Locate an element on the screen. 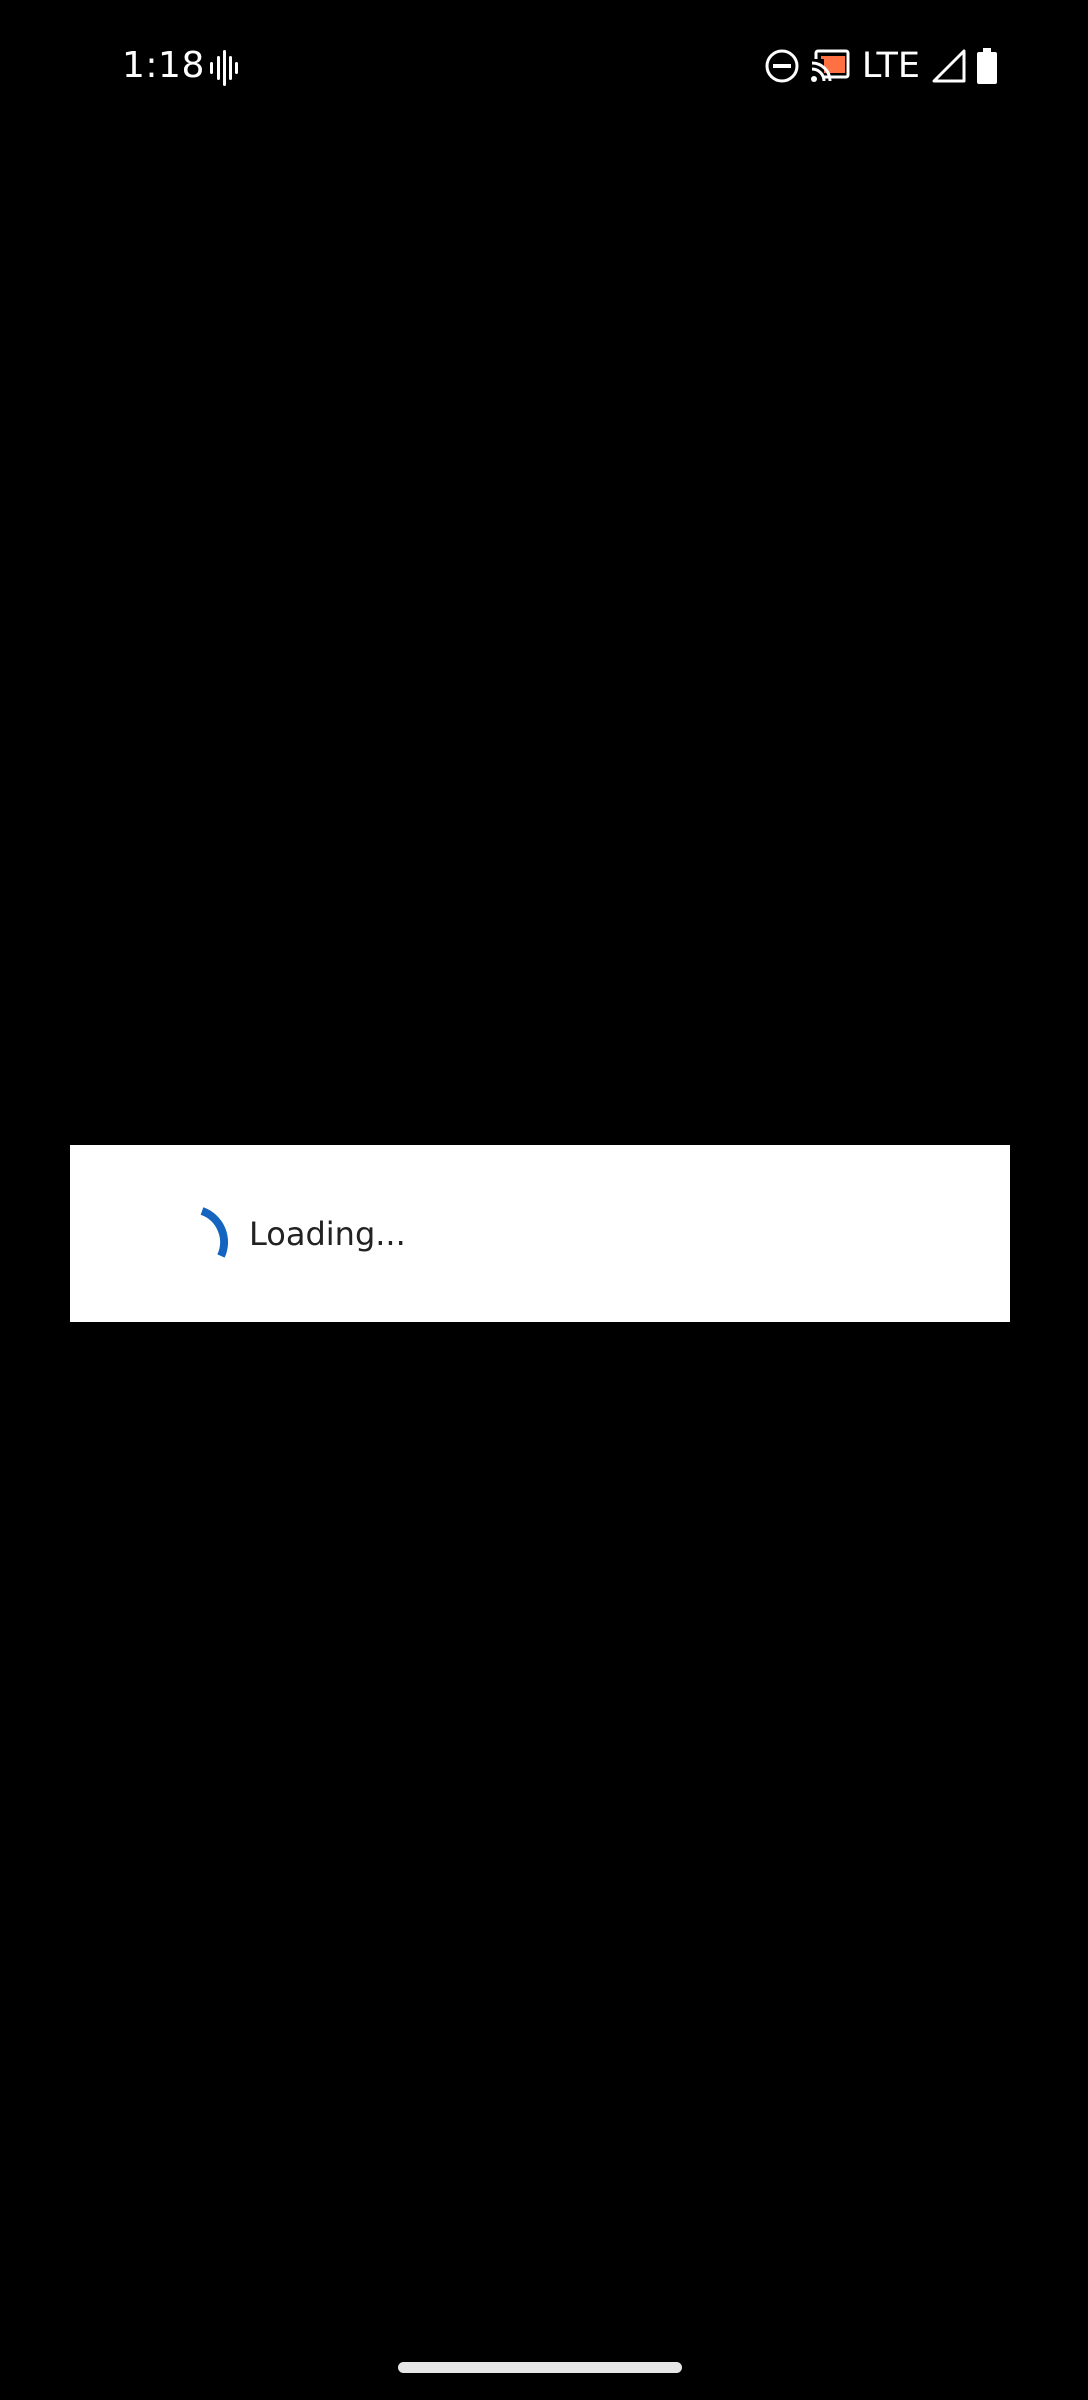 The image size is (1088, 2400). network-type: LTE is located at coordinates (890, 66).